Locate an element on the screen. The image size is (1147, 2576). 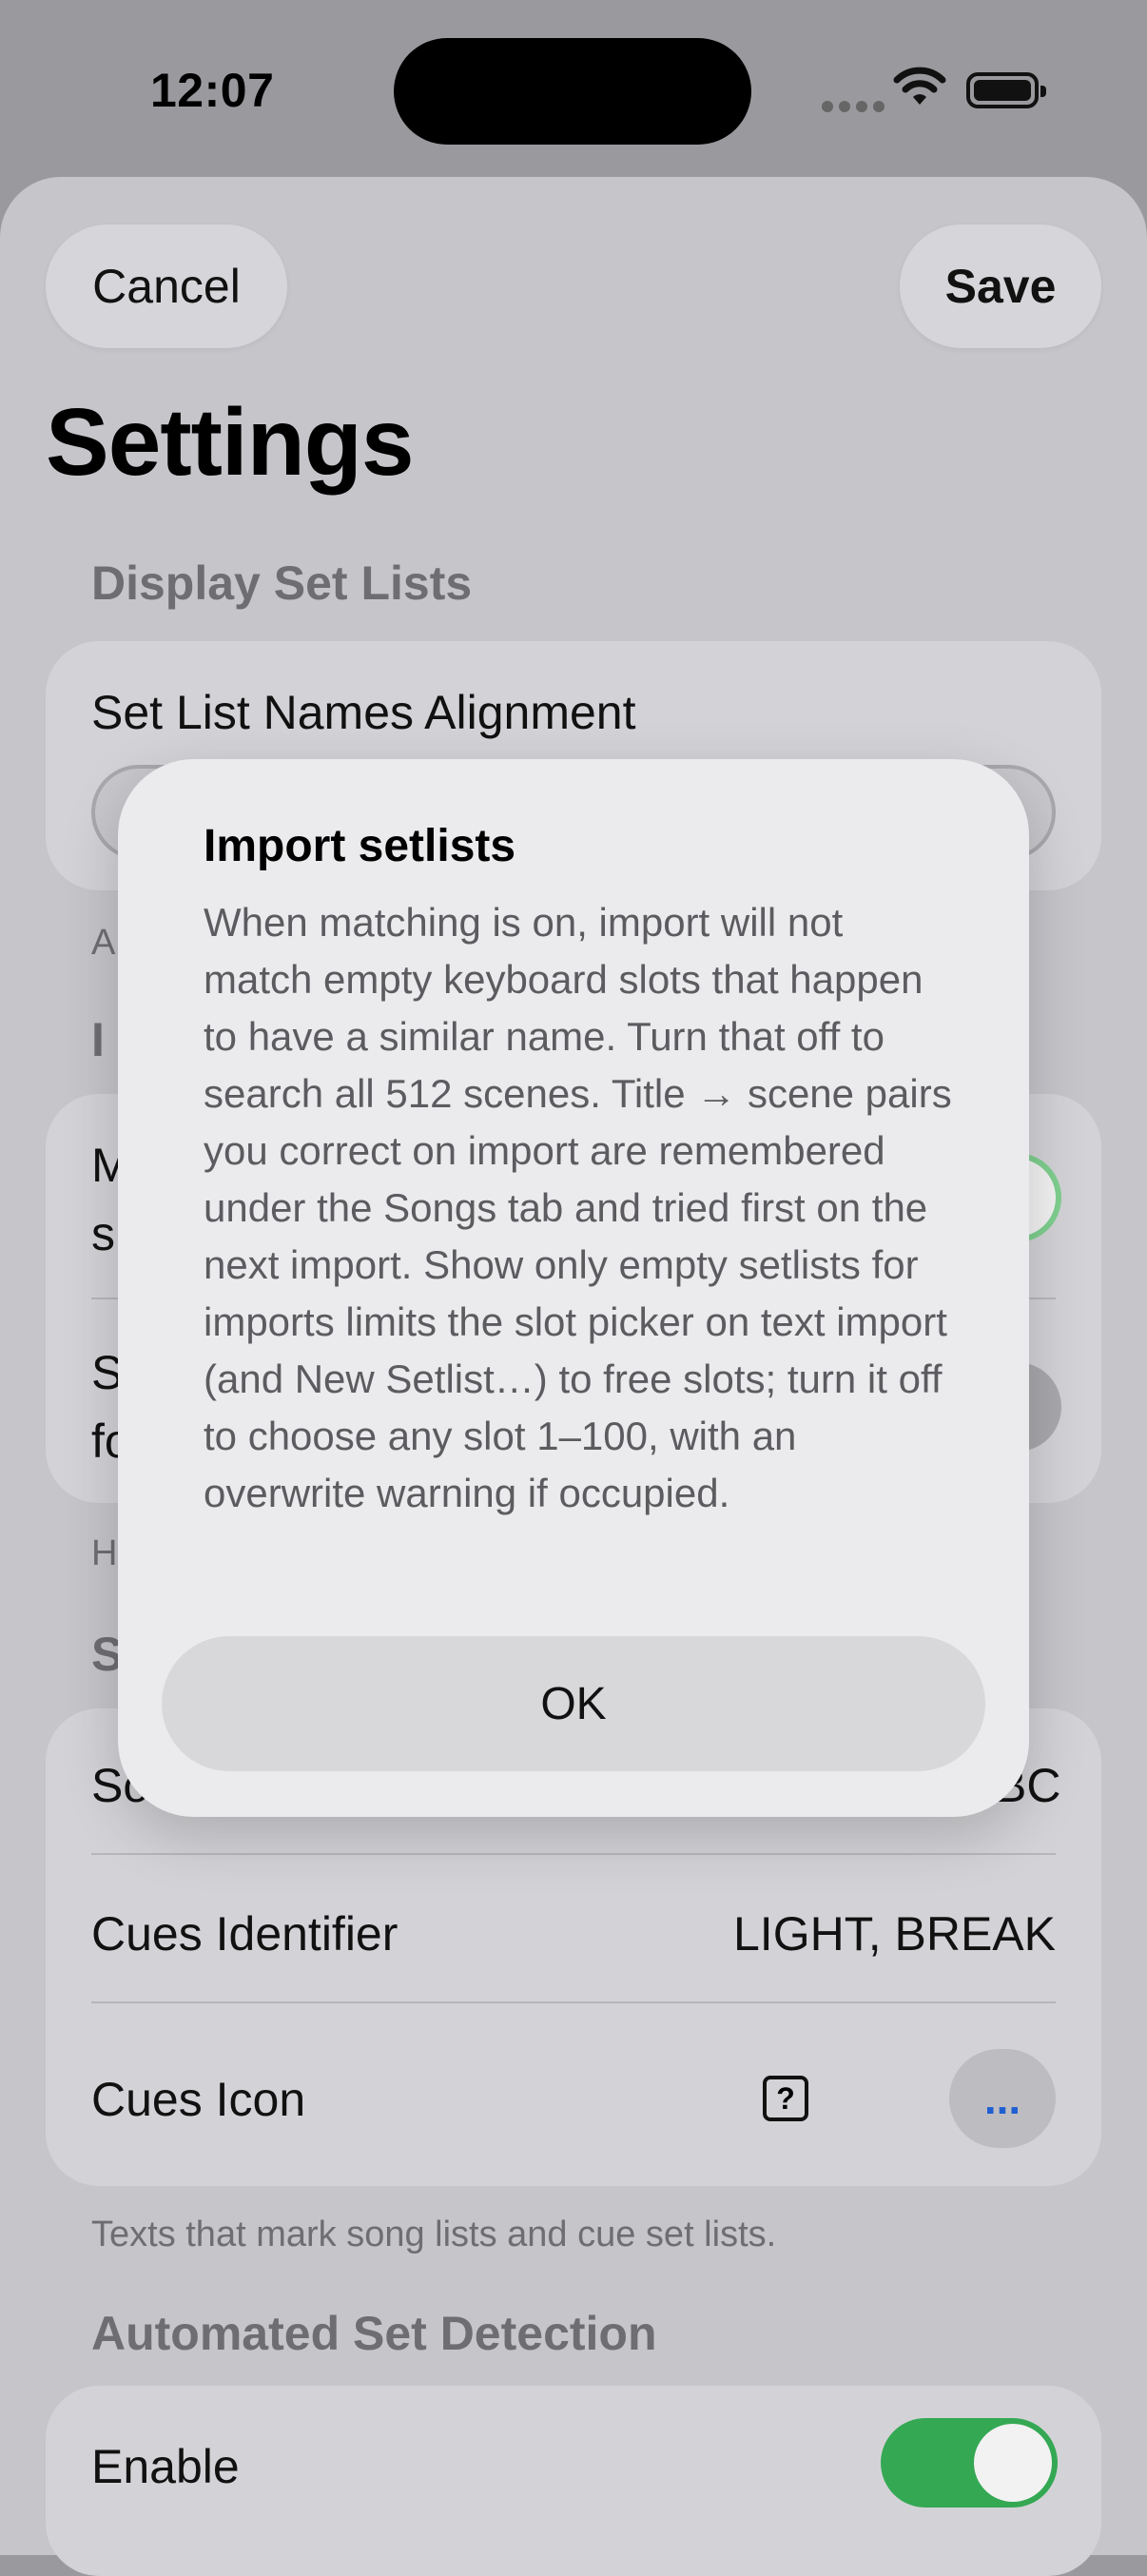
cues-identifier-label: Cues Identifier is located at coordinates (245, 1934).